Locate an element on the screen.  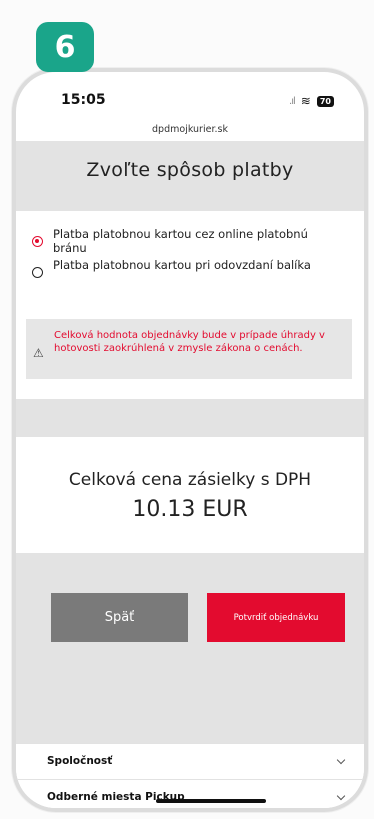
warning-icon: ⚠ is located at coordinates (38, 353).